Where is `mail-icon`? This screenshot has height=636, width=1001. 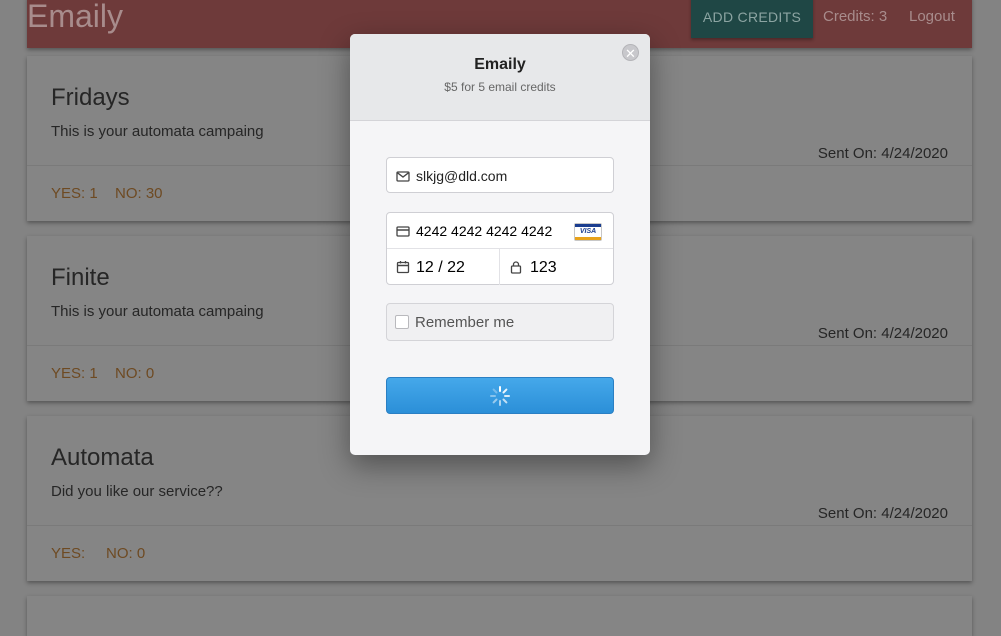 mail-icon is located at coordinates (403, 176).